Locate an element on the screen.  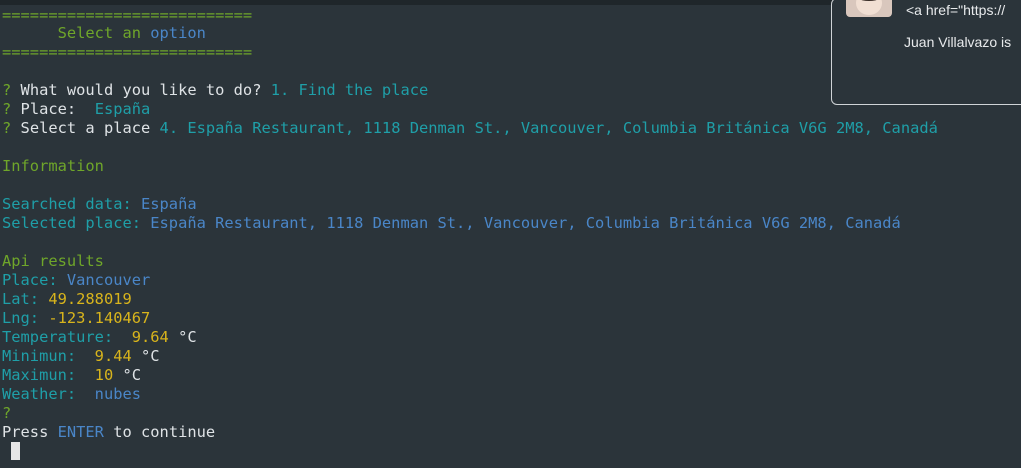
result-maximum-value: 10 is located at coordinates (104, 375).